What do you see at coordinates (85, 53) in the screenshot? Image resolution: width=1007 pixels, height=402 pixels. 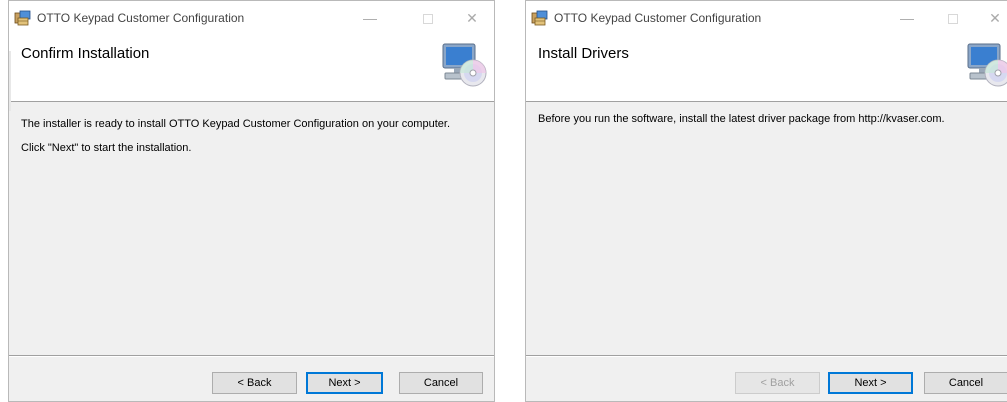 I see `page-title: Confirm Installation` at bounding box center [85, 53].